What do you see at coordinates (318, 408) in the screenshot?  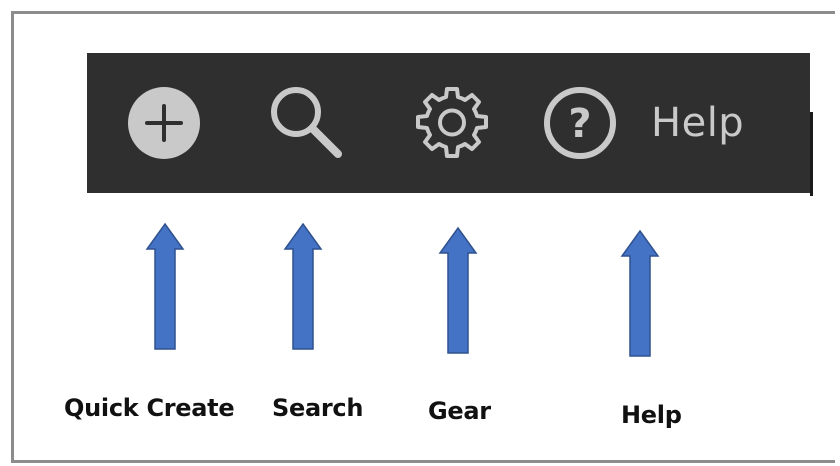 I see `search-caption: Search` at bounding box center [318, 408].